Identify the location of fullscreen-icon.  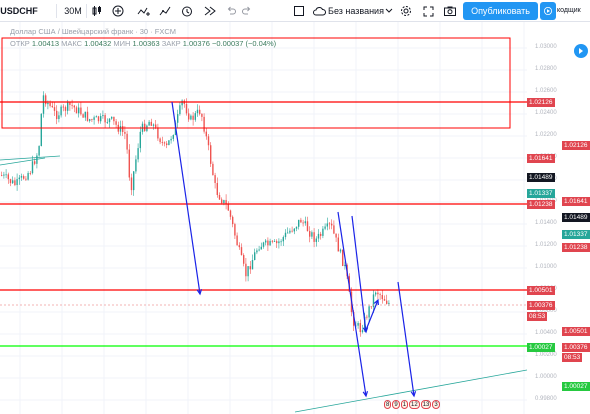
(428, 11).